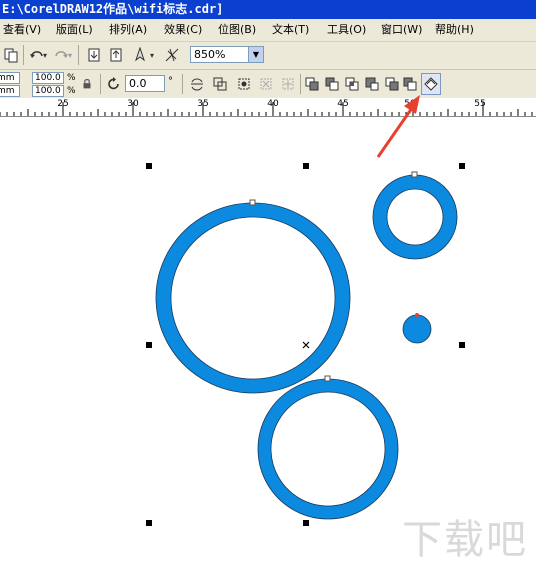 This screenshot has height=569, width=536. What do you see at coordinates (48, 78) in the screenshot?
I see `scale-x-field: 100.0` at bounding box center [48, 78].